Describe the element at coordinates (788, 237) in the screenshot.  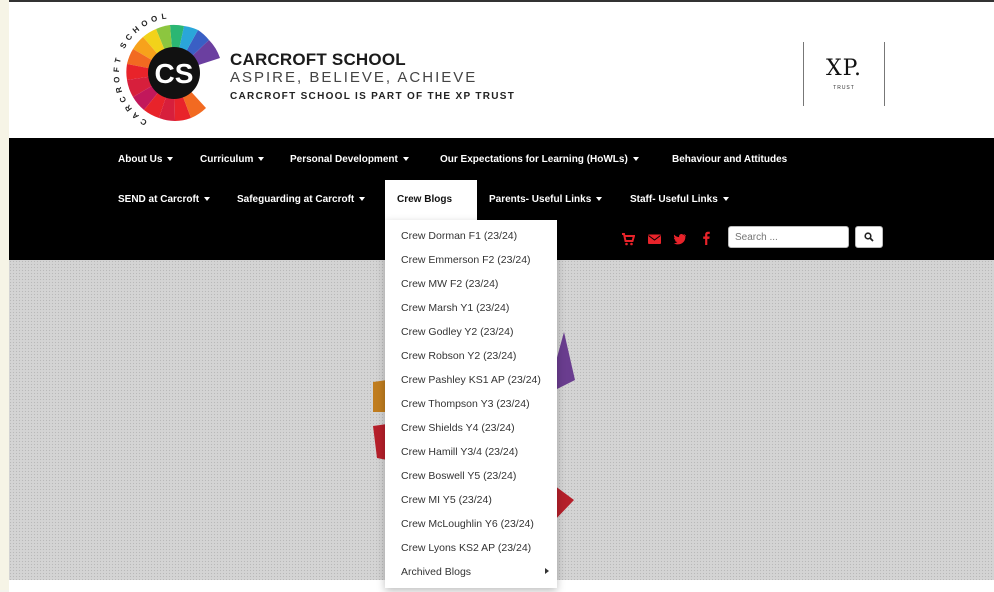
I see `search-input` at that location.